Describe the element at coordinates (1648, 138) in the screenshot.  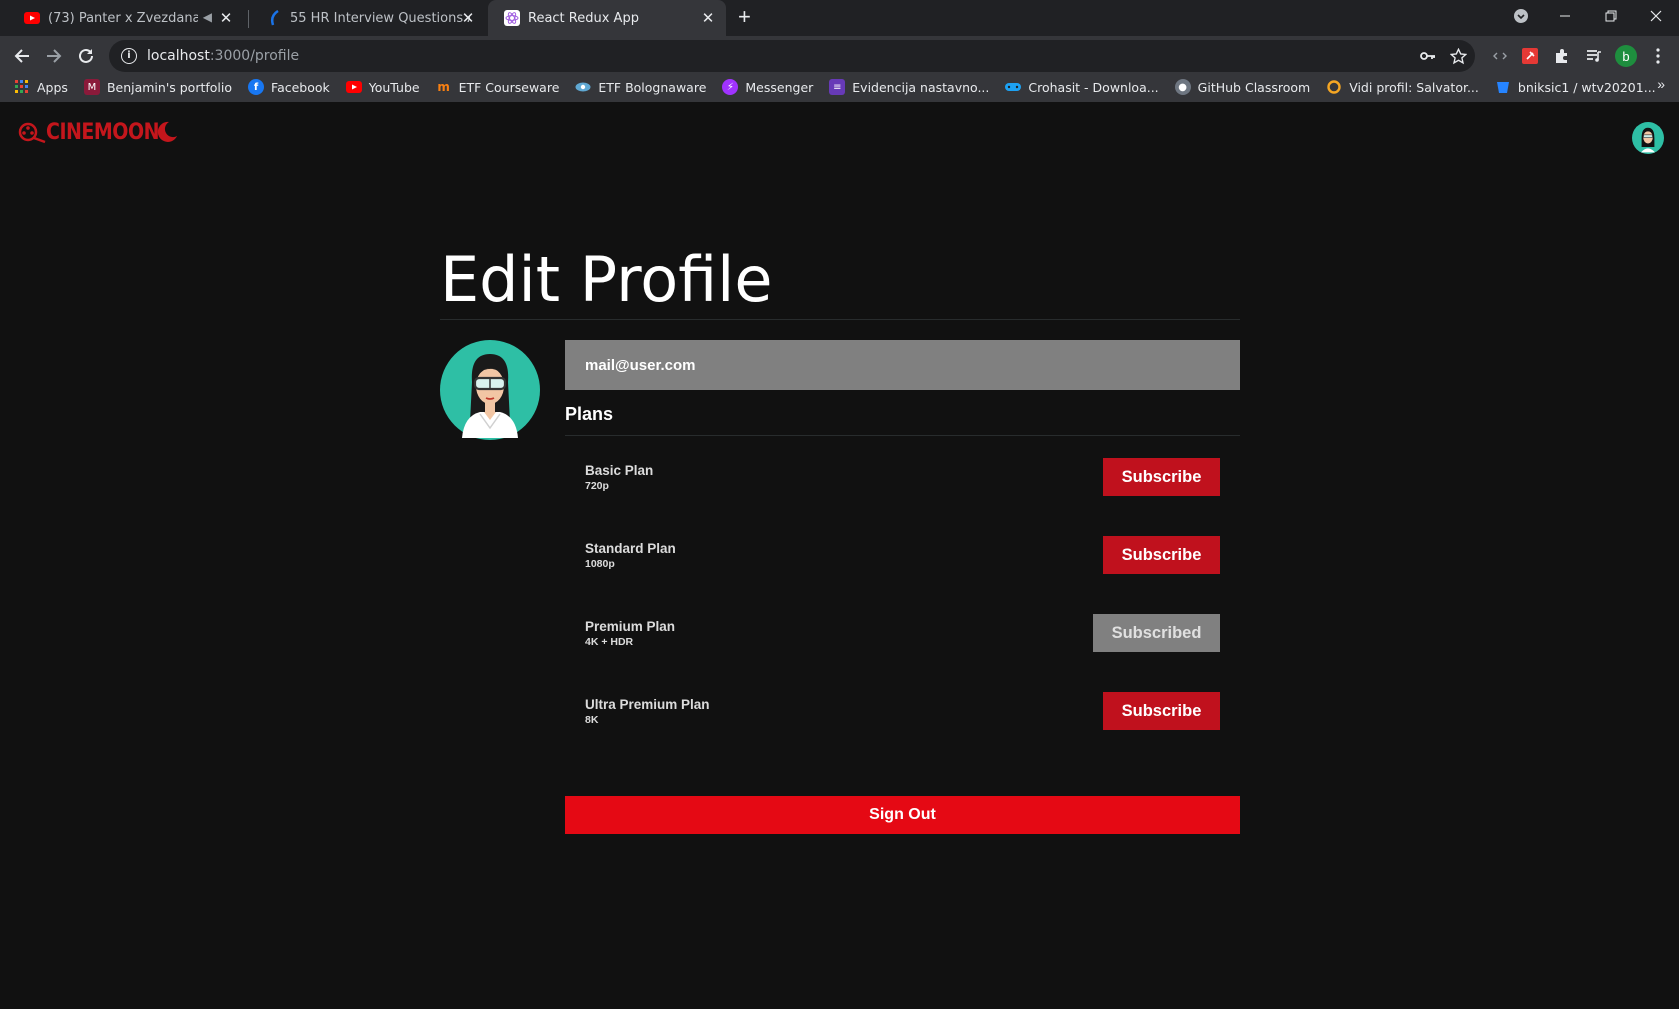
I see `nav-avatar` at that location.